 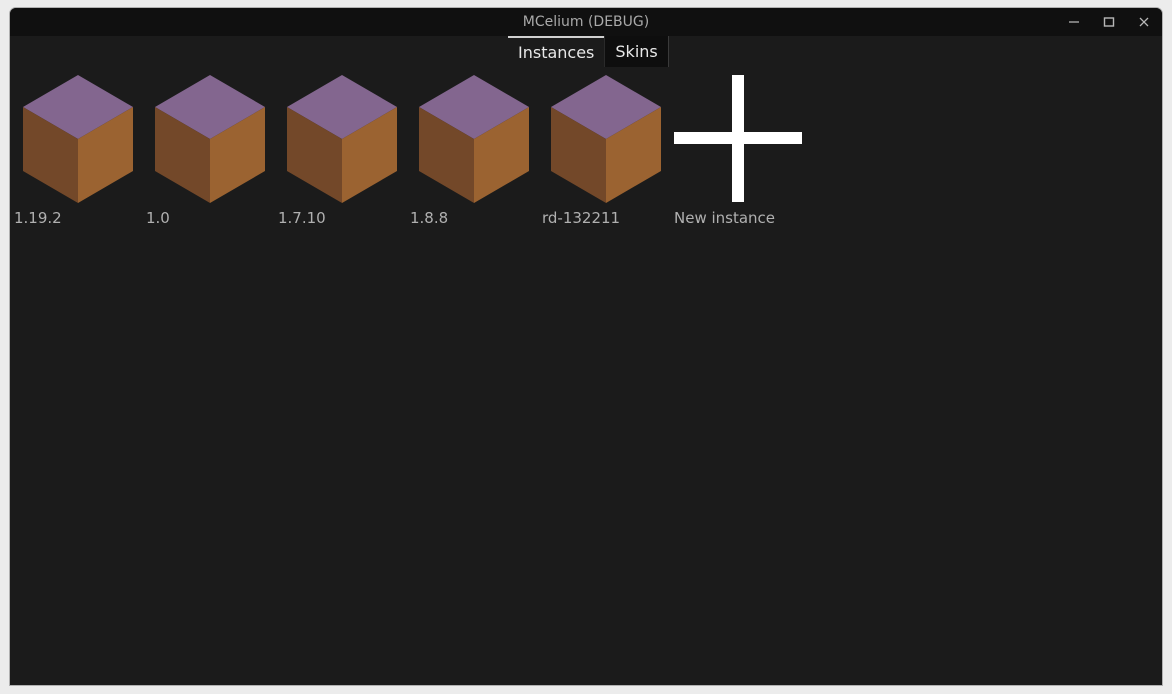 I want to click on instance-tile: 1.0, so click(x=212, y=154).